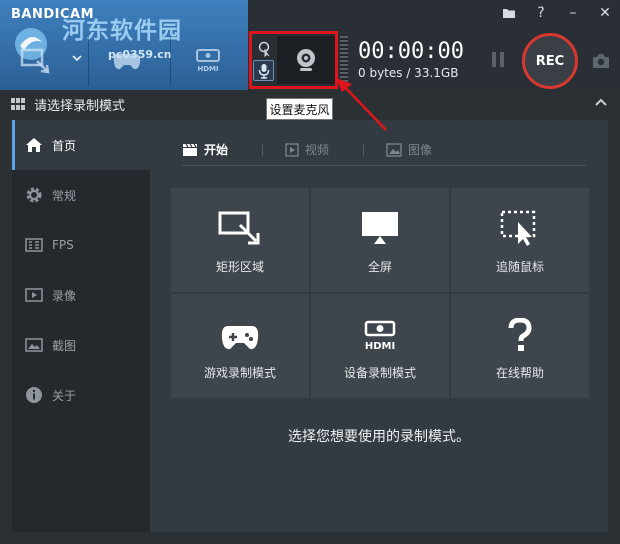 The image size is (620, 544). I want to click on tab-label: 开始, so click(216, 150).